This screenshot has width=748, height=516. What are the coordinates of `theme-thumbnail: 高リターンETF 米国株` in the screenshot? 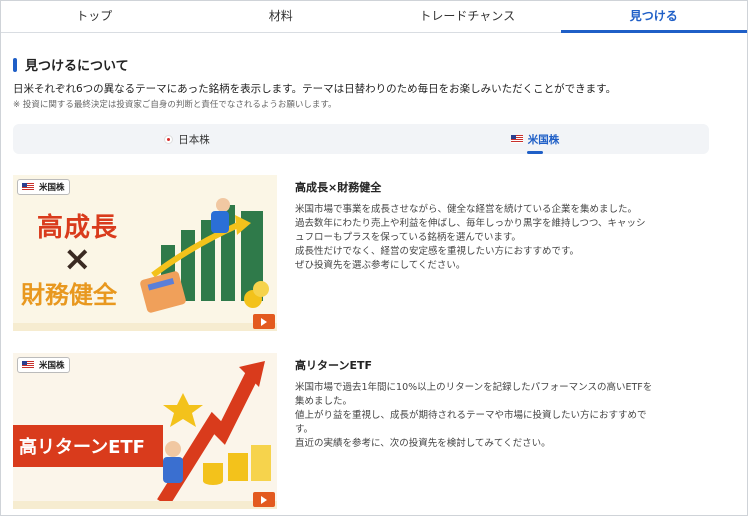 It's located at (145, 431).